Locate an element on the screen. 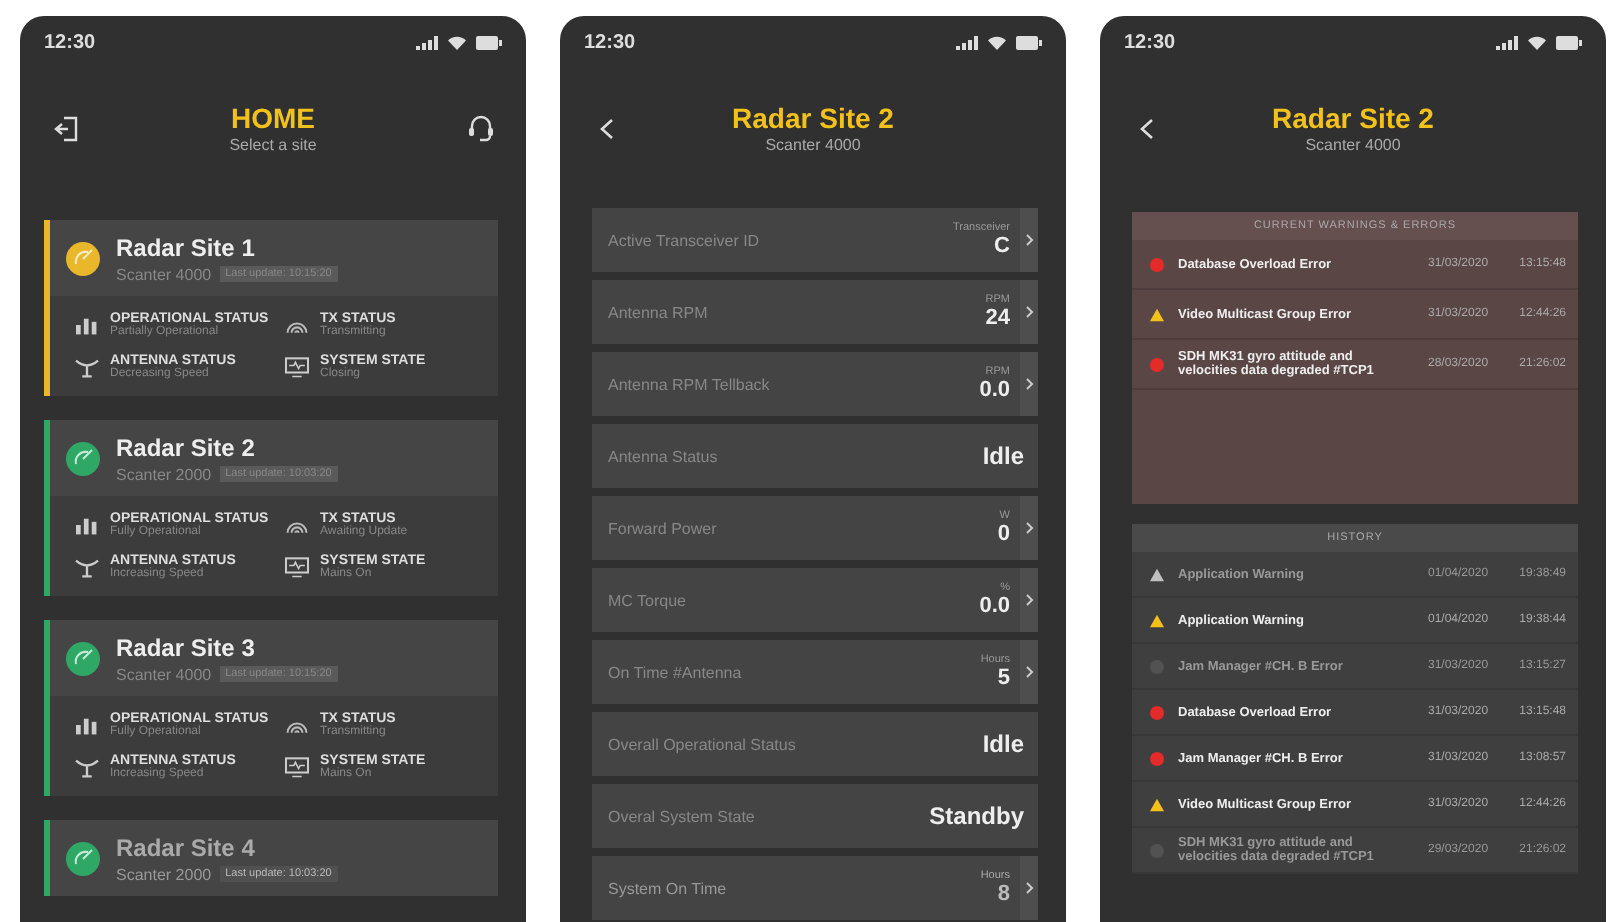  site-name: Radar Site 3 is located at coordinates (186, 647).